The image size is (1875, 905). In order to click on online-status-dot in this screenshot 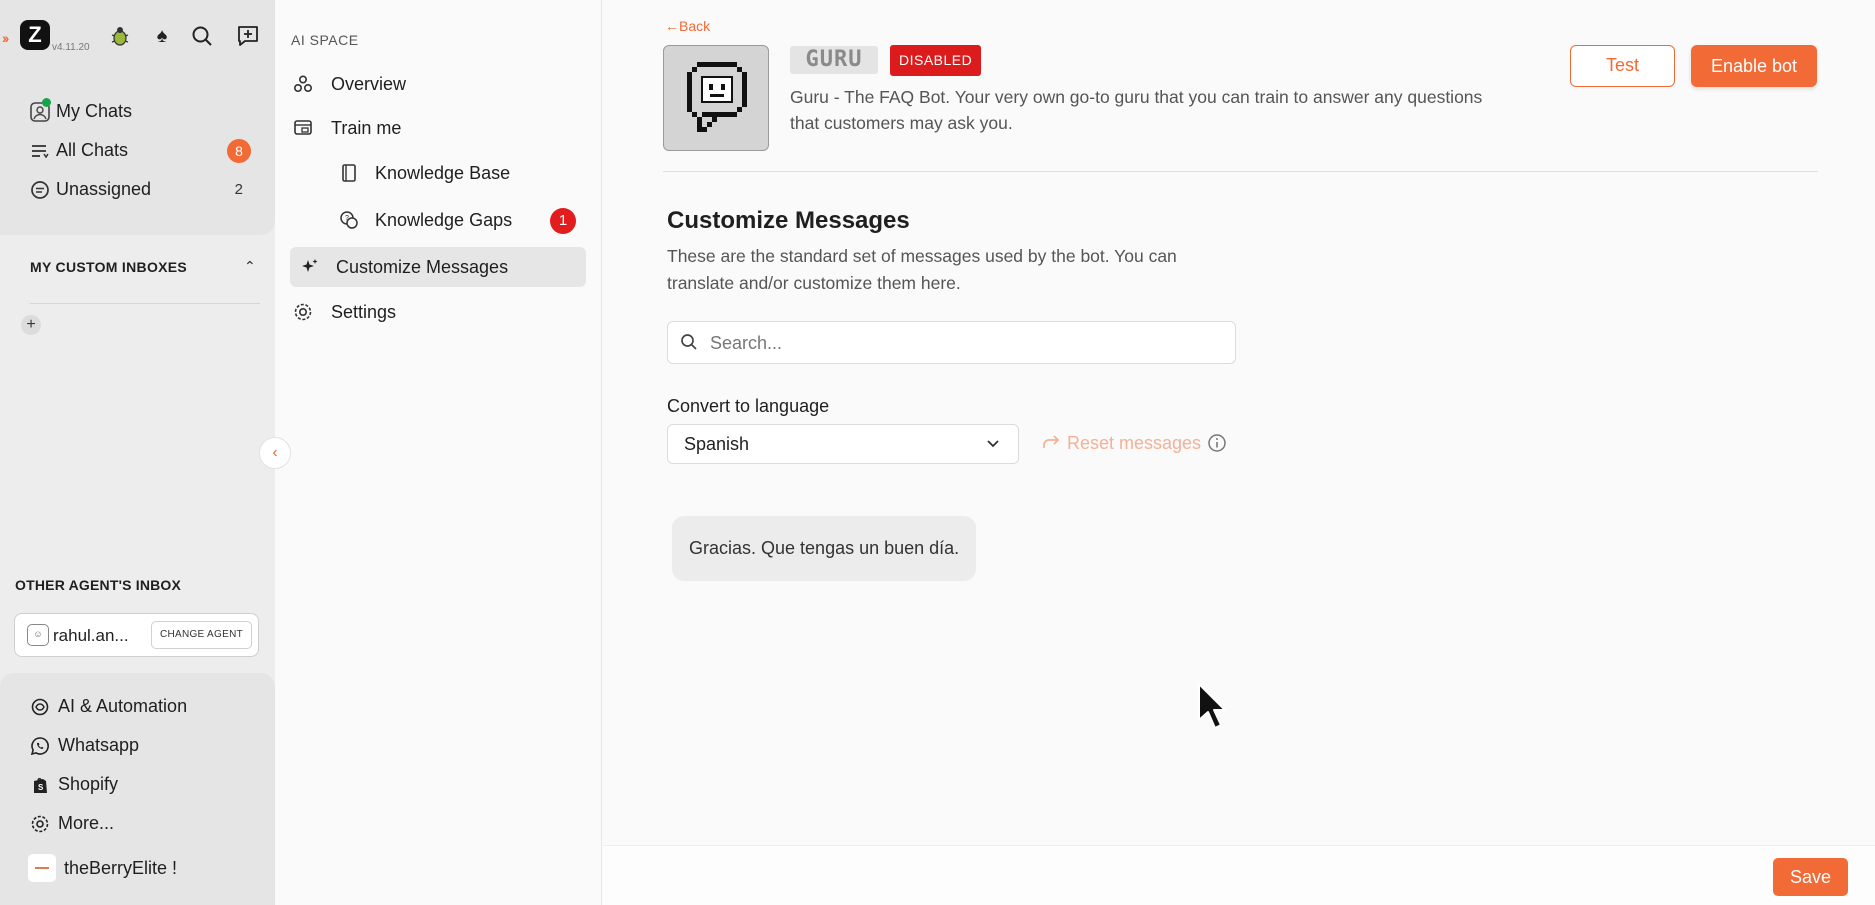, I will do `click(46, 102)`.